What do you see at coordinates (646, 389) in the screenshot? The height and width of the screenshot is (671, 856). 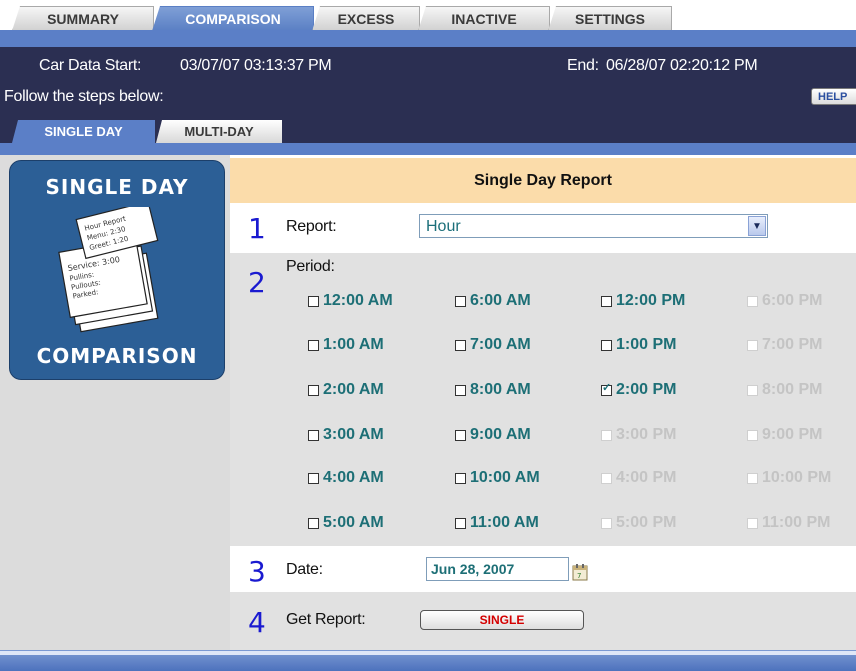 I see `hour-label: 2:00 PM` at bounding box center [646, 389].